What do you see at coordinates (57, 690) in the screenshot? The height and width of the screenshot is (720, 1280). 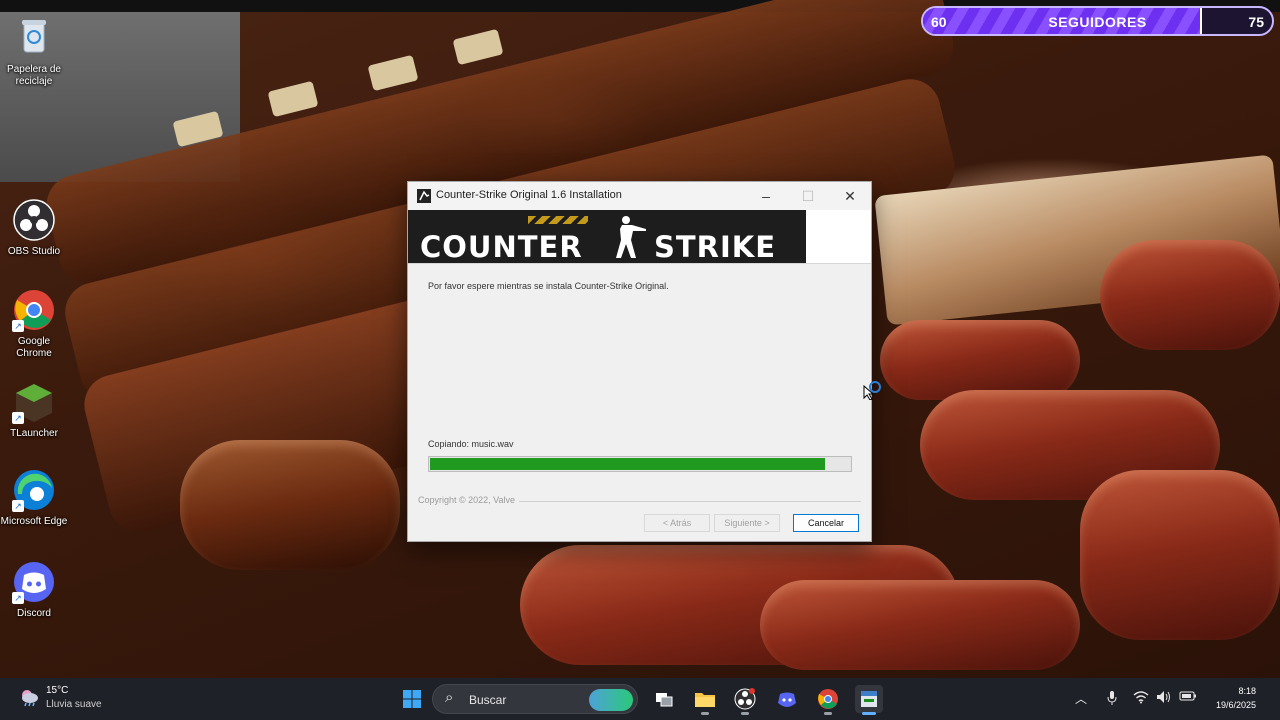 I see `weather-temperature: 15°C` at bounding box center [57, 690].